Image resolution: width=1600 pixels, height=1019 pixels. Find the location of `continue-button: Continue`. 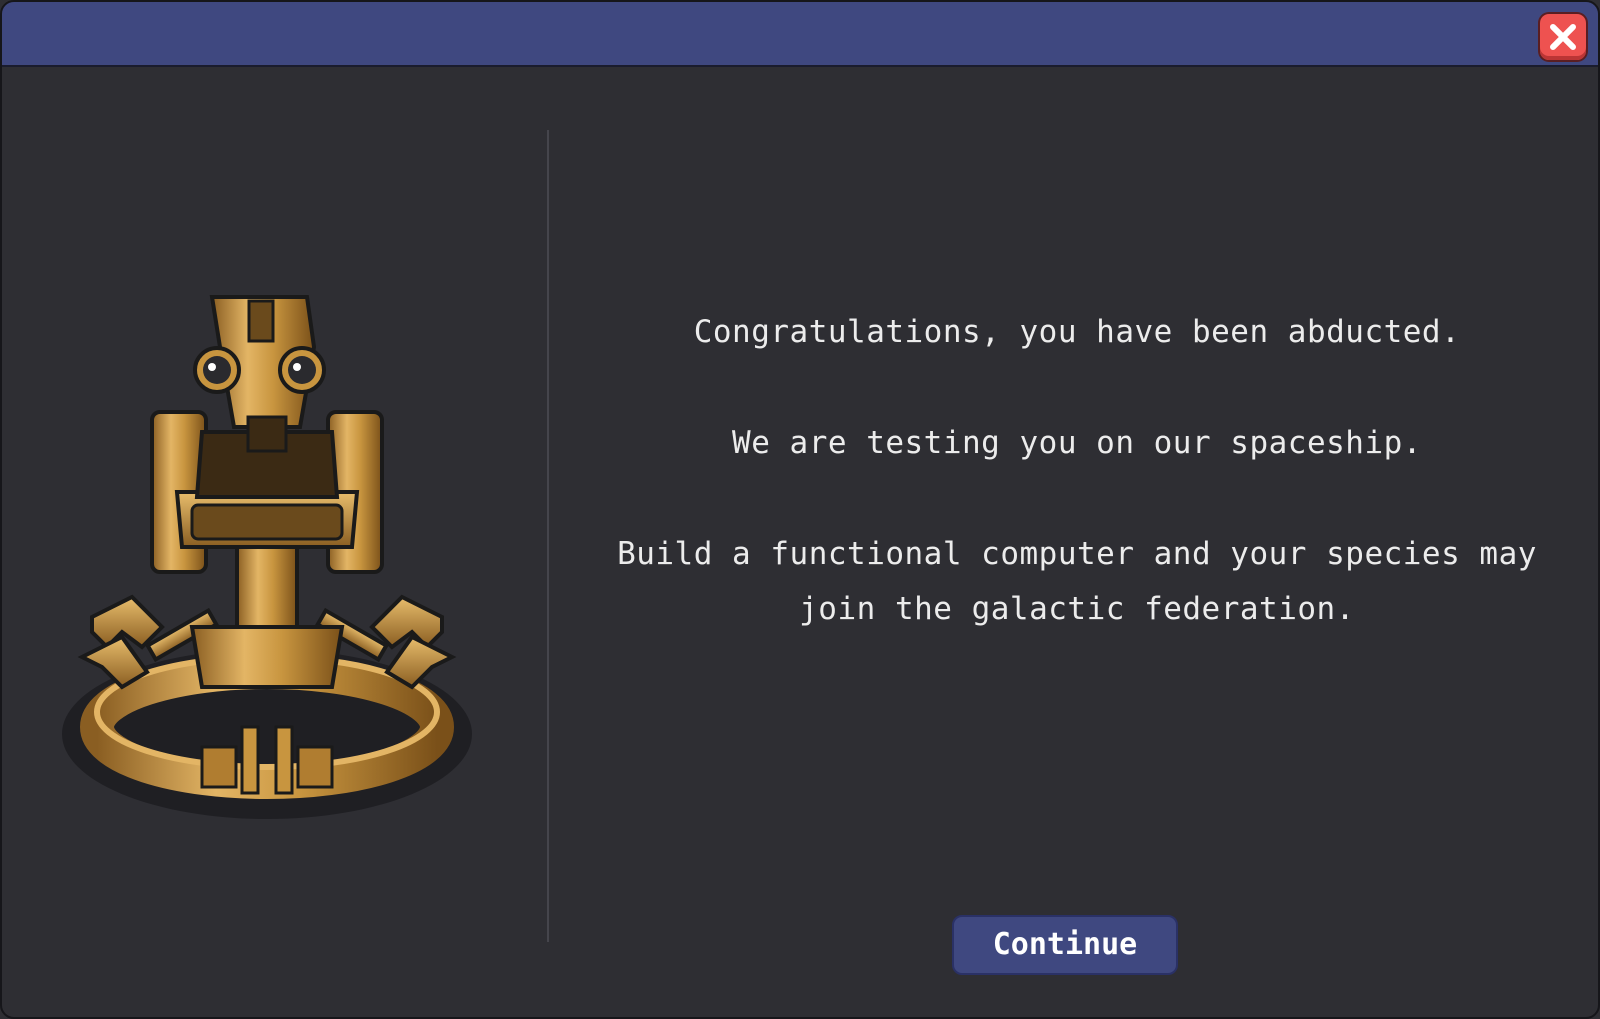

continue-button: Continue is located at coordinates (1065, 945).